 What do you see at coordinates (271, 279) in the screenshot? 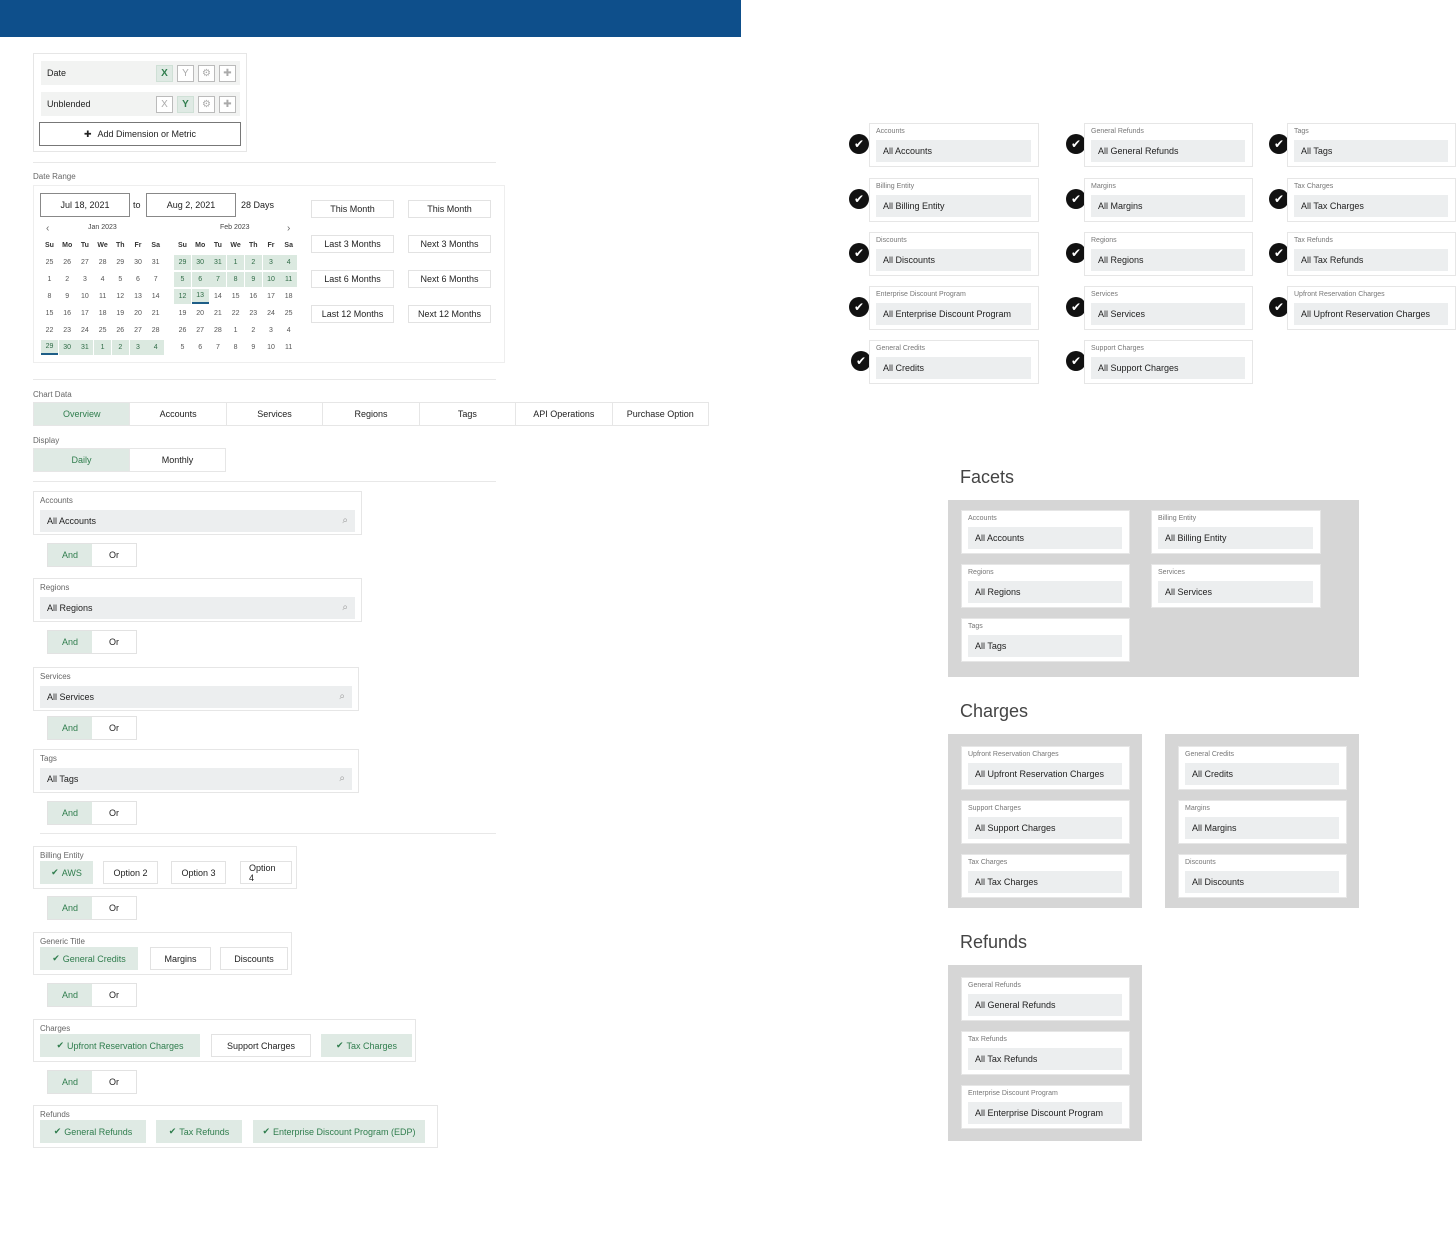
I see `calendar-day: 10` at bounding box center [271, 279].